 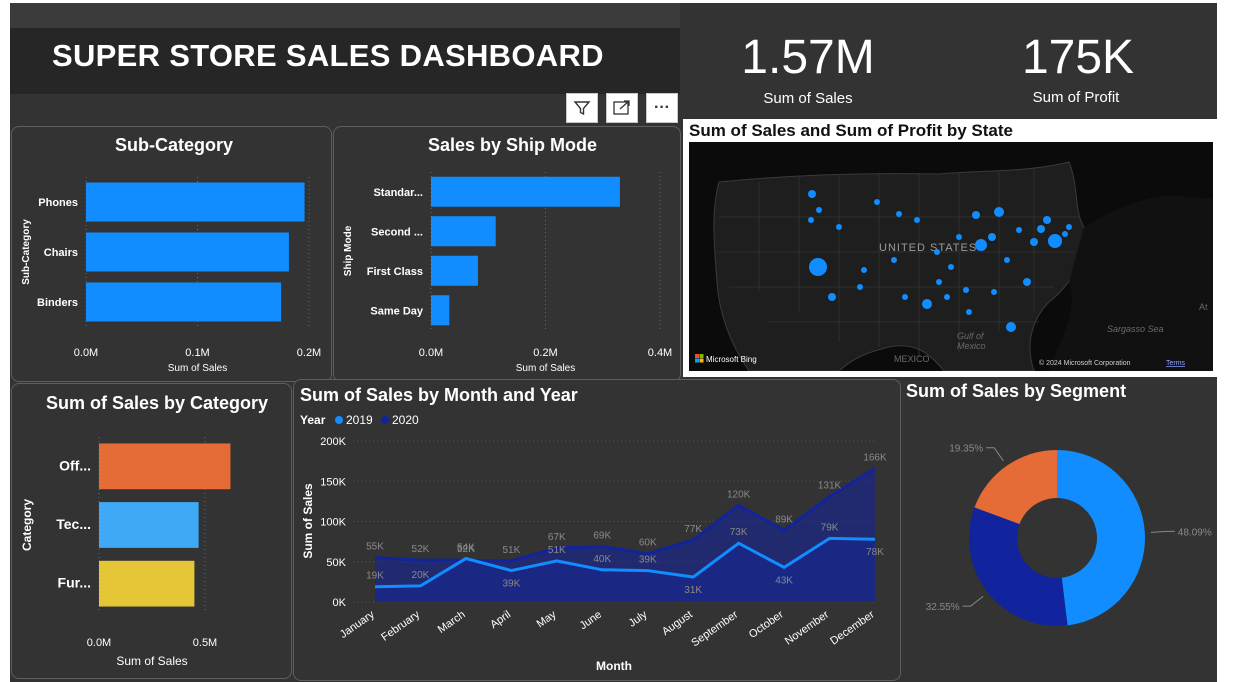 What do you see at coordinates (808, 57) in the screenshot?
I see `kpi-sales-value: 1.57M` at bounding box center [808, 57].